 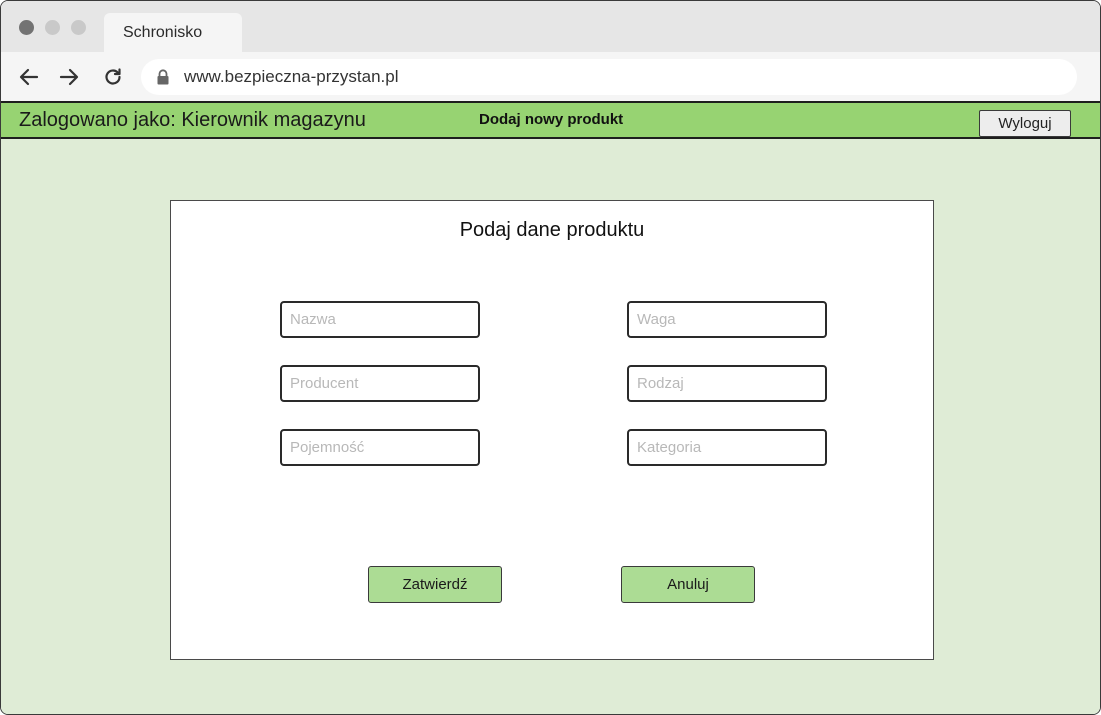 What do you see at coordinates (173, 33) in the screenshot?
I see `browser-tab: Schronisko` at bounding box center [173, 33].